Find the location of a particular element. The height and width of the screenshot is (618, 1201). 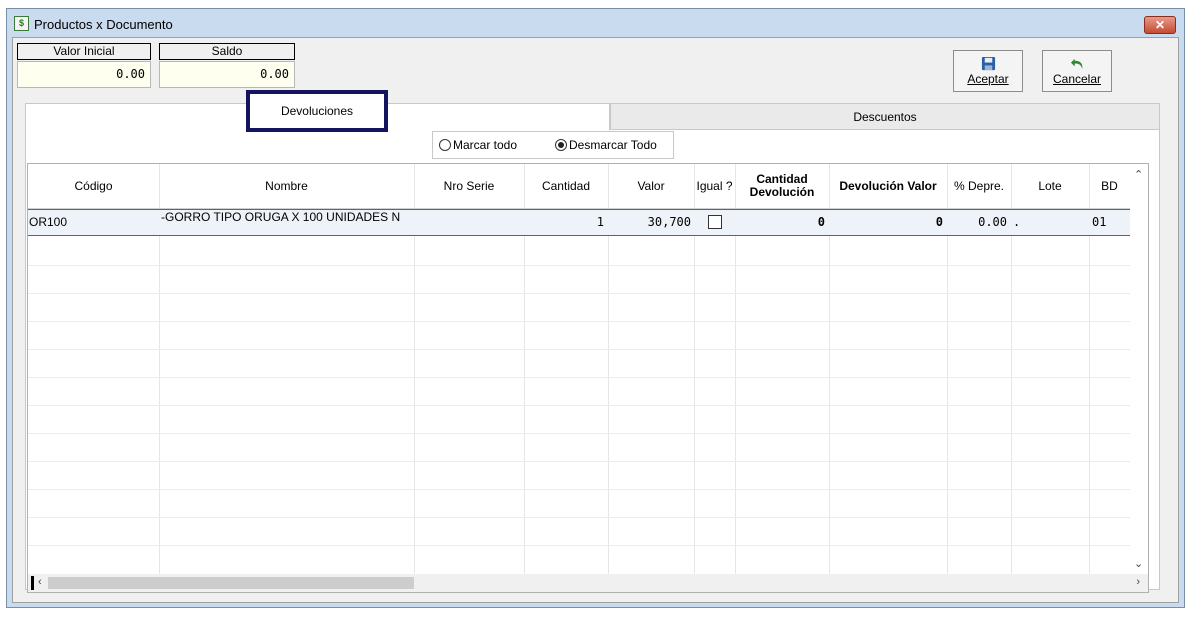

cell-nro-serie is located at coordinates (469, 222).